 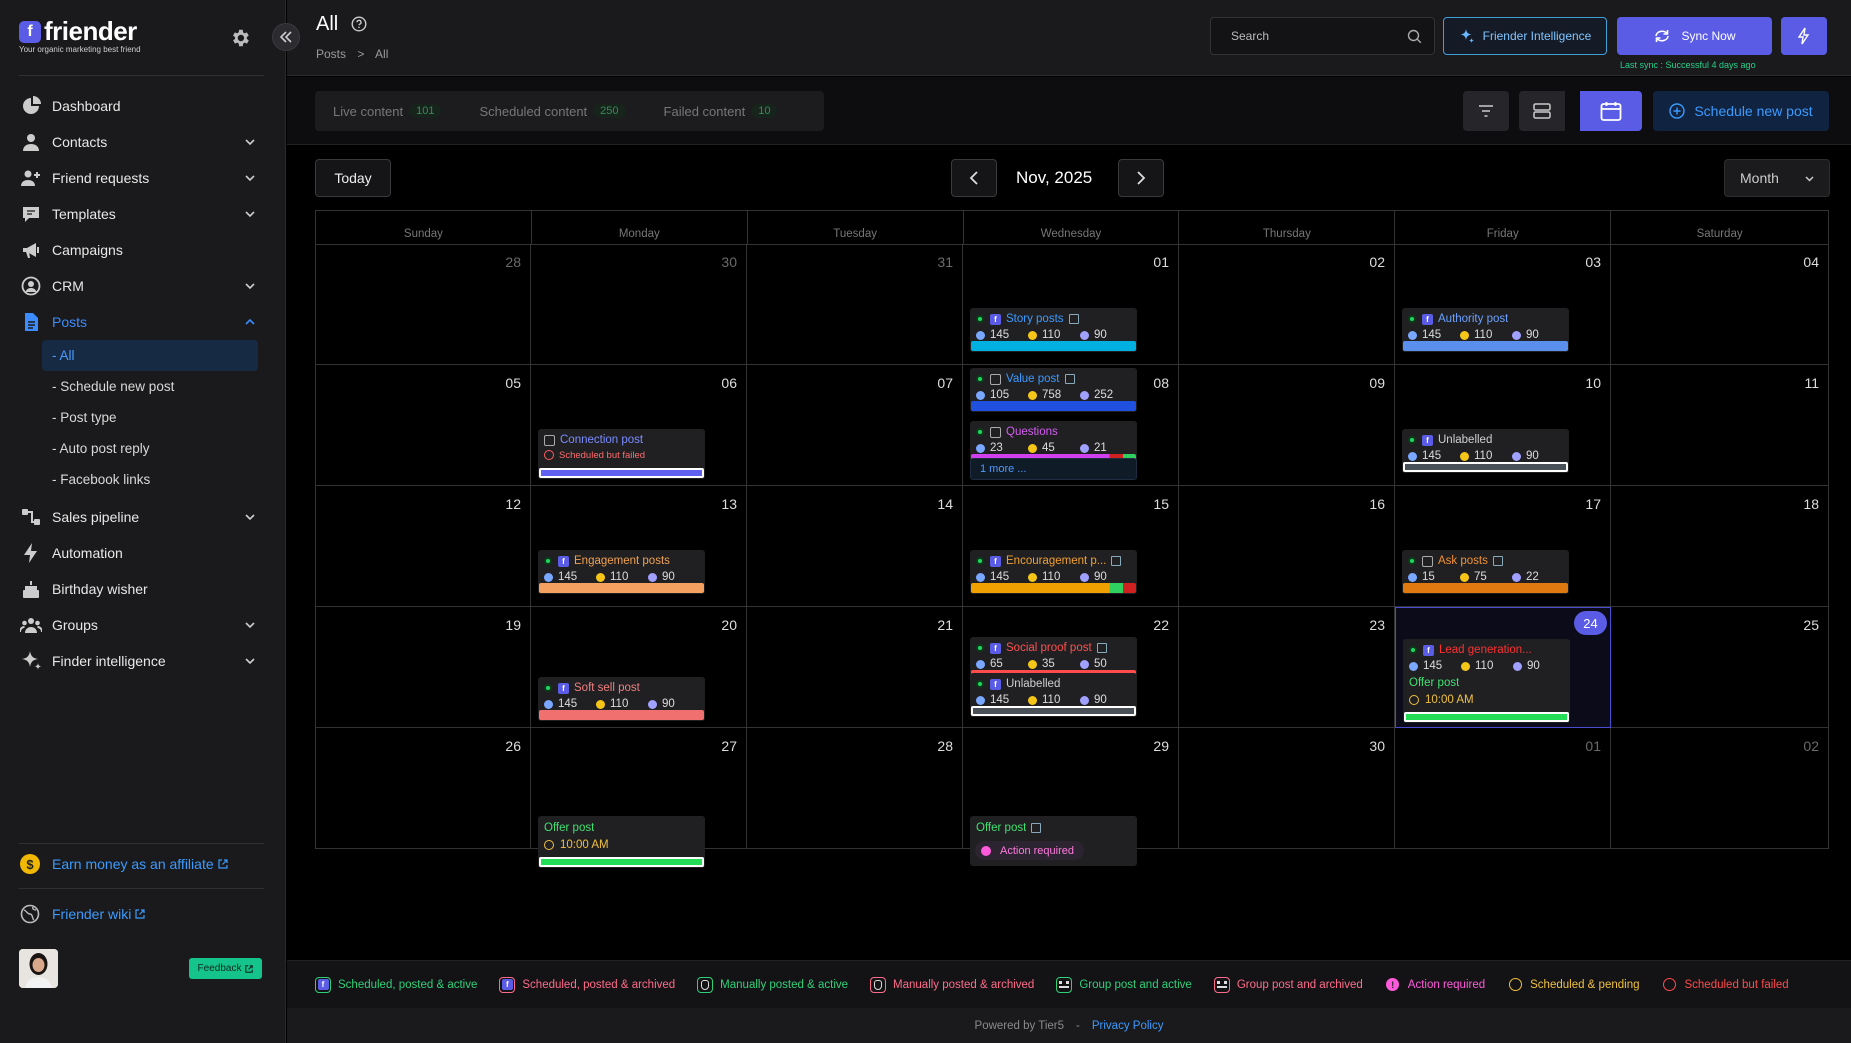 I want to click on calendar-day-cell: 11, so click(x=1720, y=425).